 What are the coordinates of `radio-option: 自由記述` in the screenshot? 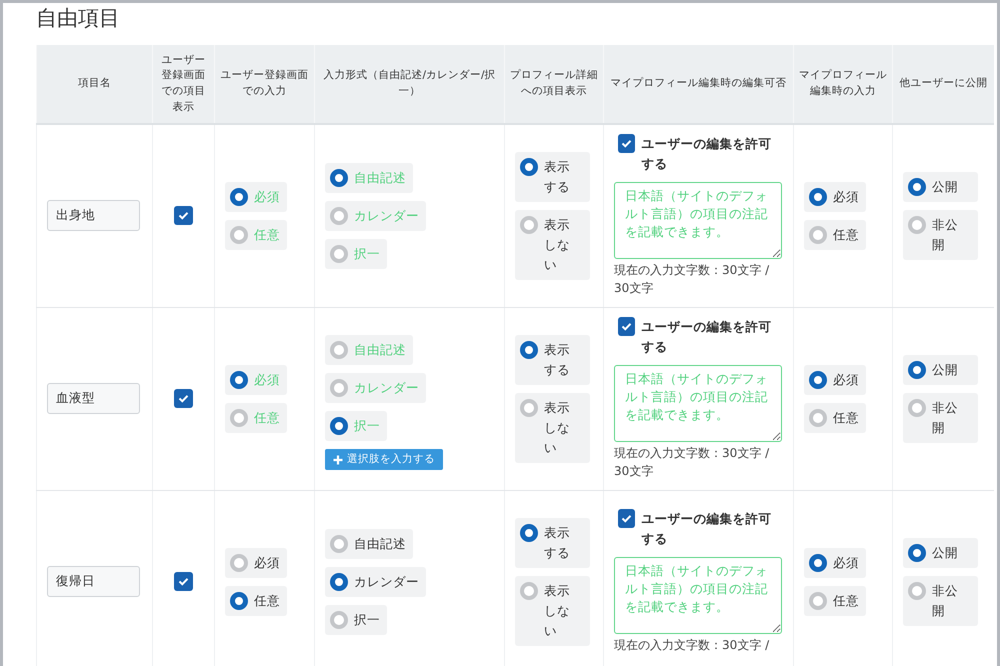 It's located at (369, 543).